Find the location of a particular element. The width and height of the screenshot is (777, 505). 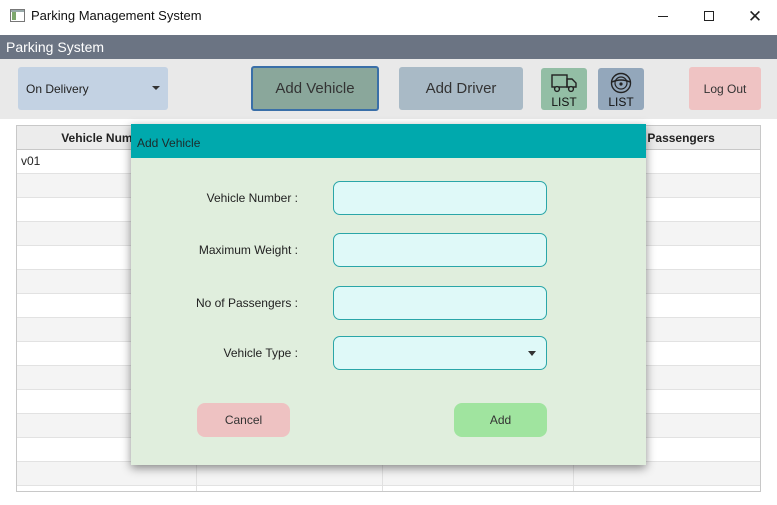

minimize-icon is located at coordinates (663, 16).